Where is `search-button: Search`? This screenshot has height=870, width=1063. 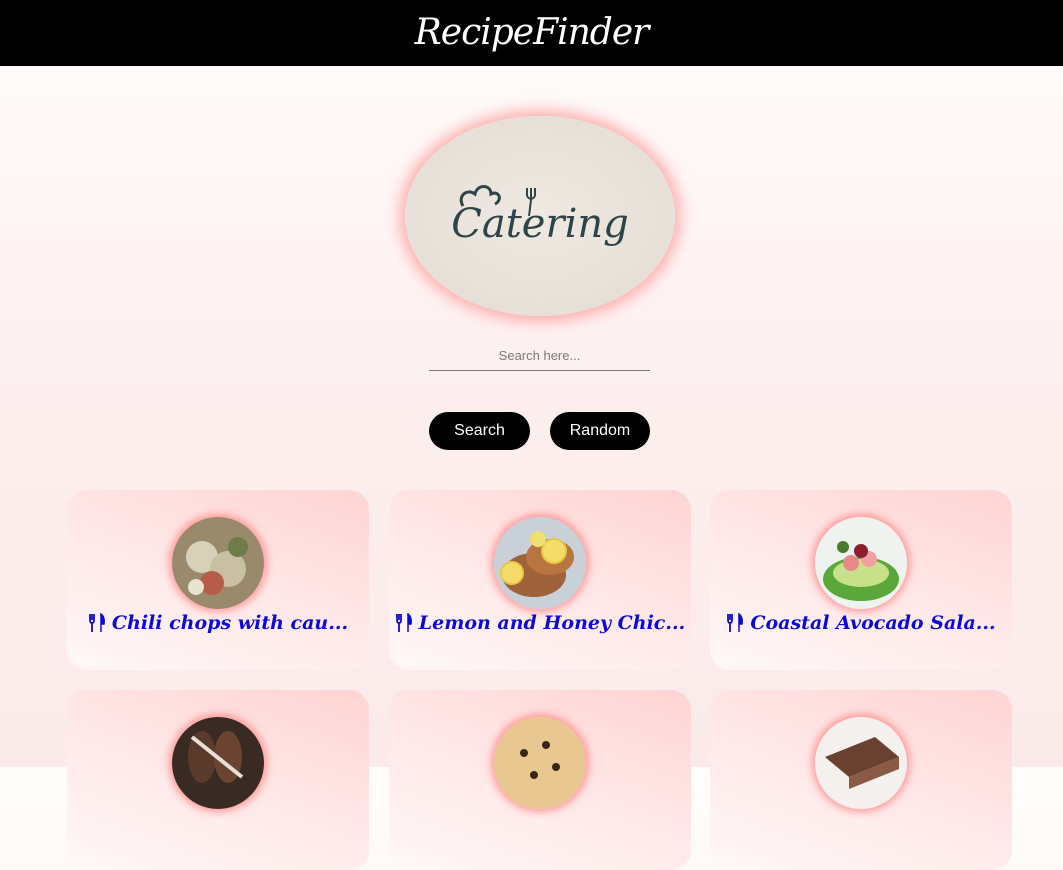 search-button: Search is located at coordinates (479, 431).